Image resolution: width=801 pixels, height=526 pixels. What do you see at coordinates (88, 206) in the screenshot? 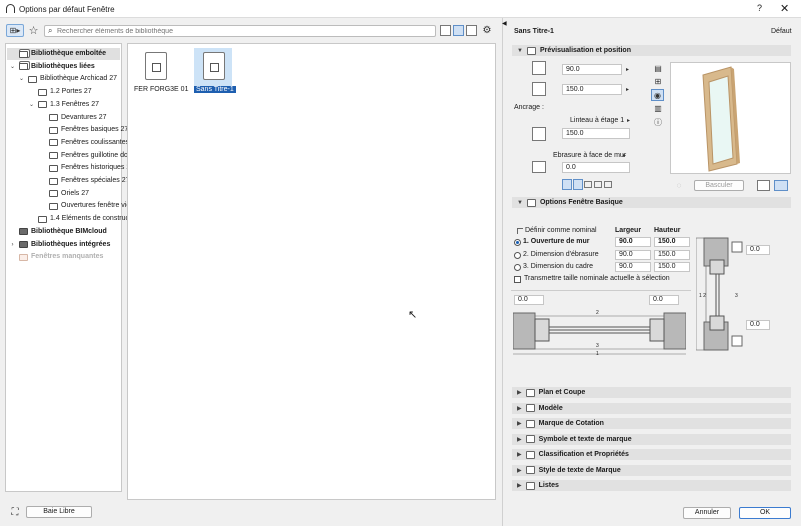
I see `tree-item: Ouvertures fenêtre vides` at bounding box center [88, 206].